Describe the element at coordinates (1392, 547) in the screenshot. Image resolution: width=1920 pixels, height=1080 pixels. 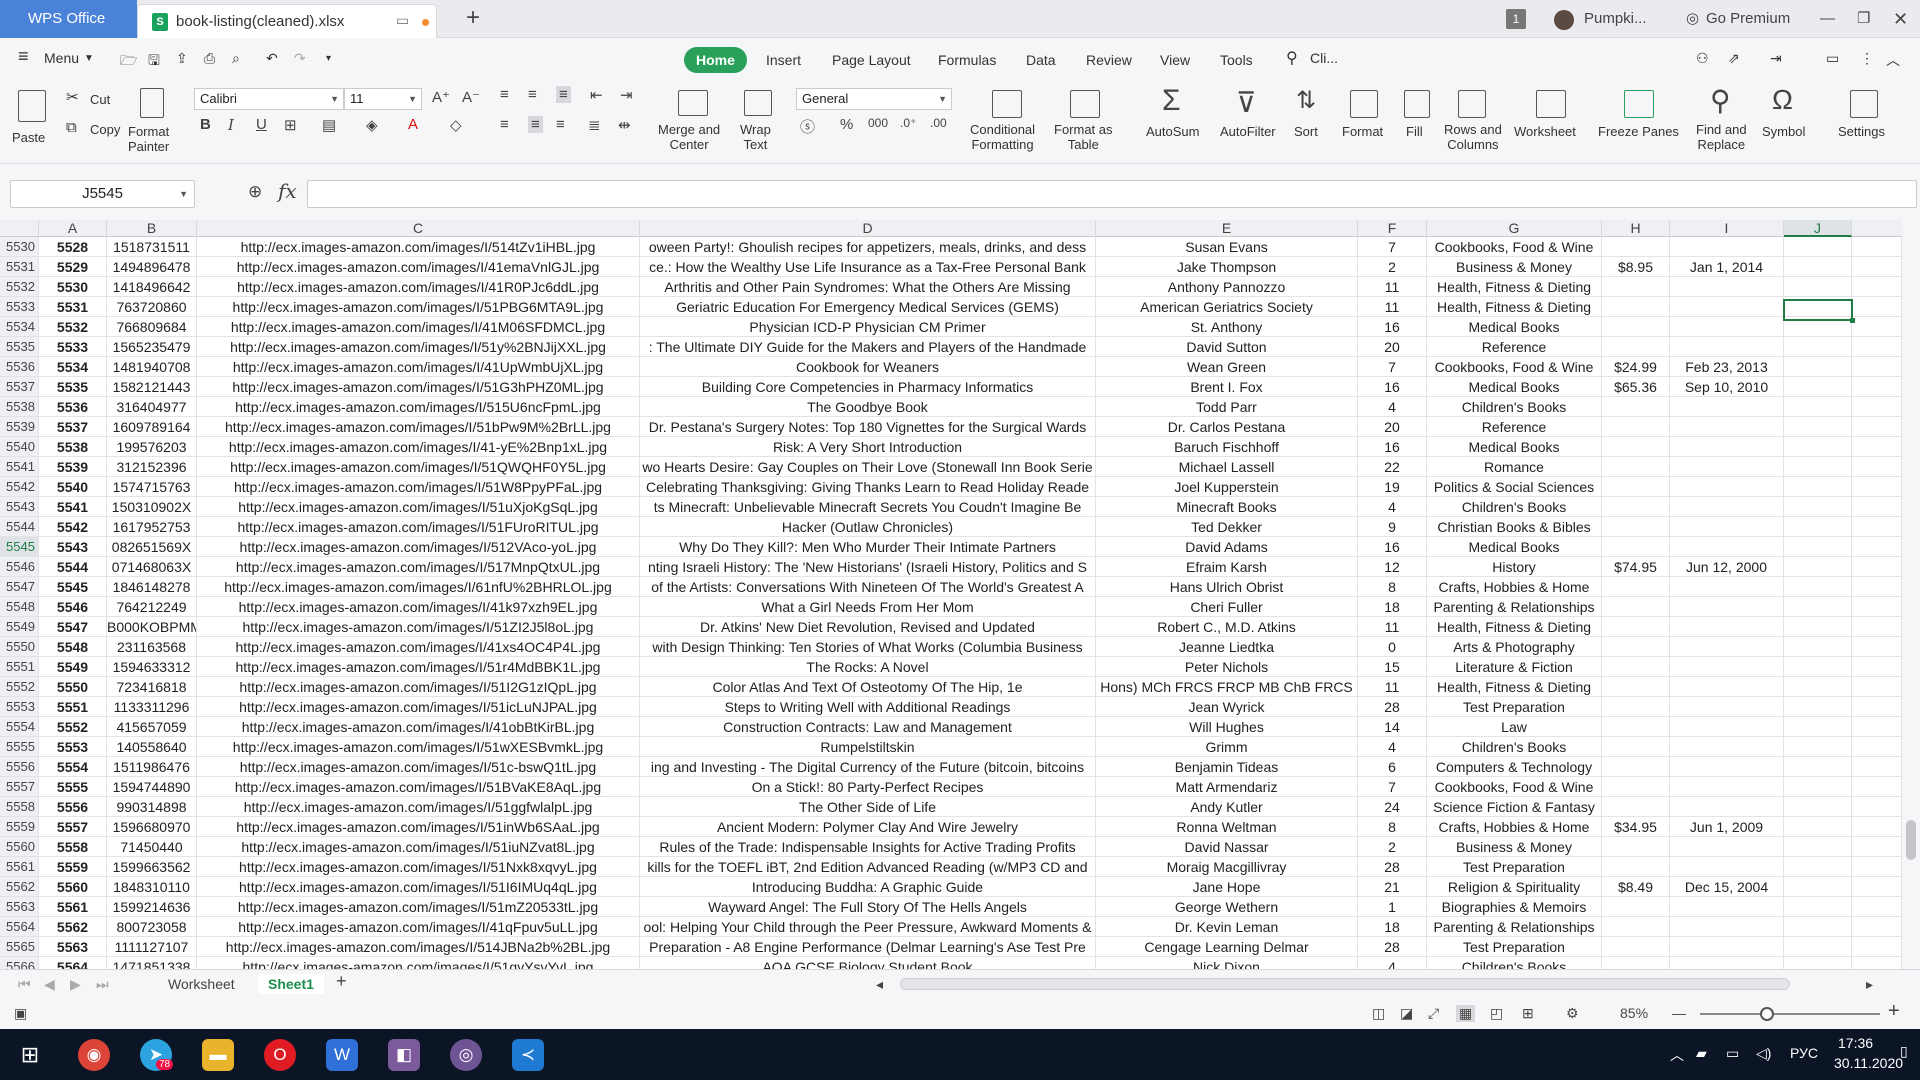
I see `cell-f: 16` at that location.